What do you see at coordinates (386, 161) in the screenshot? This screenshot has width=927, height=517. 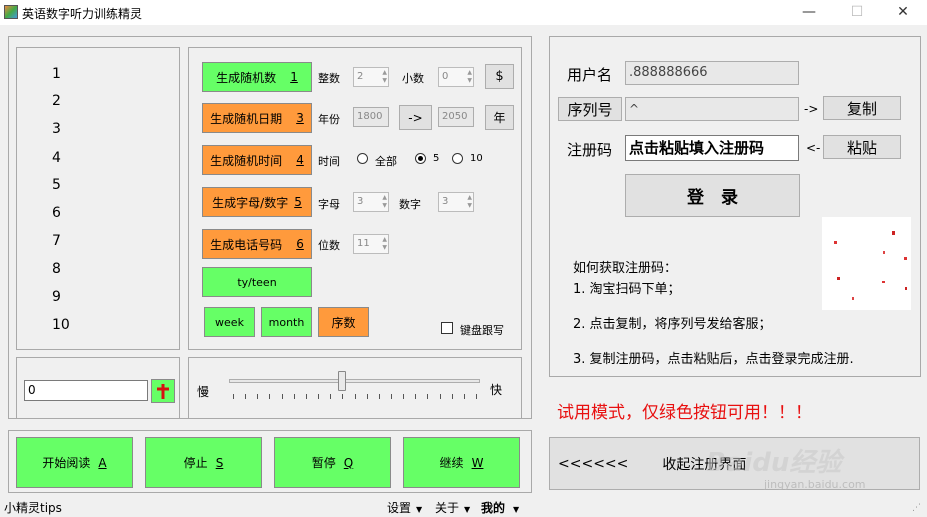 I see `time-all-label: 全部` at bounding box center [386, 161].